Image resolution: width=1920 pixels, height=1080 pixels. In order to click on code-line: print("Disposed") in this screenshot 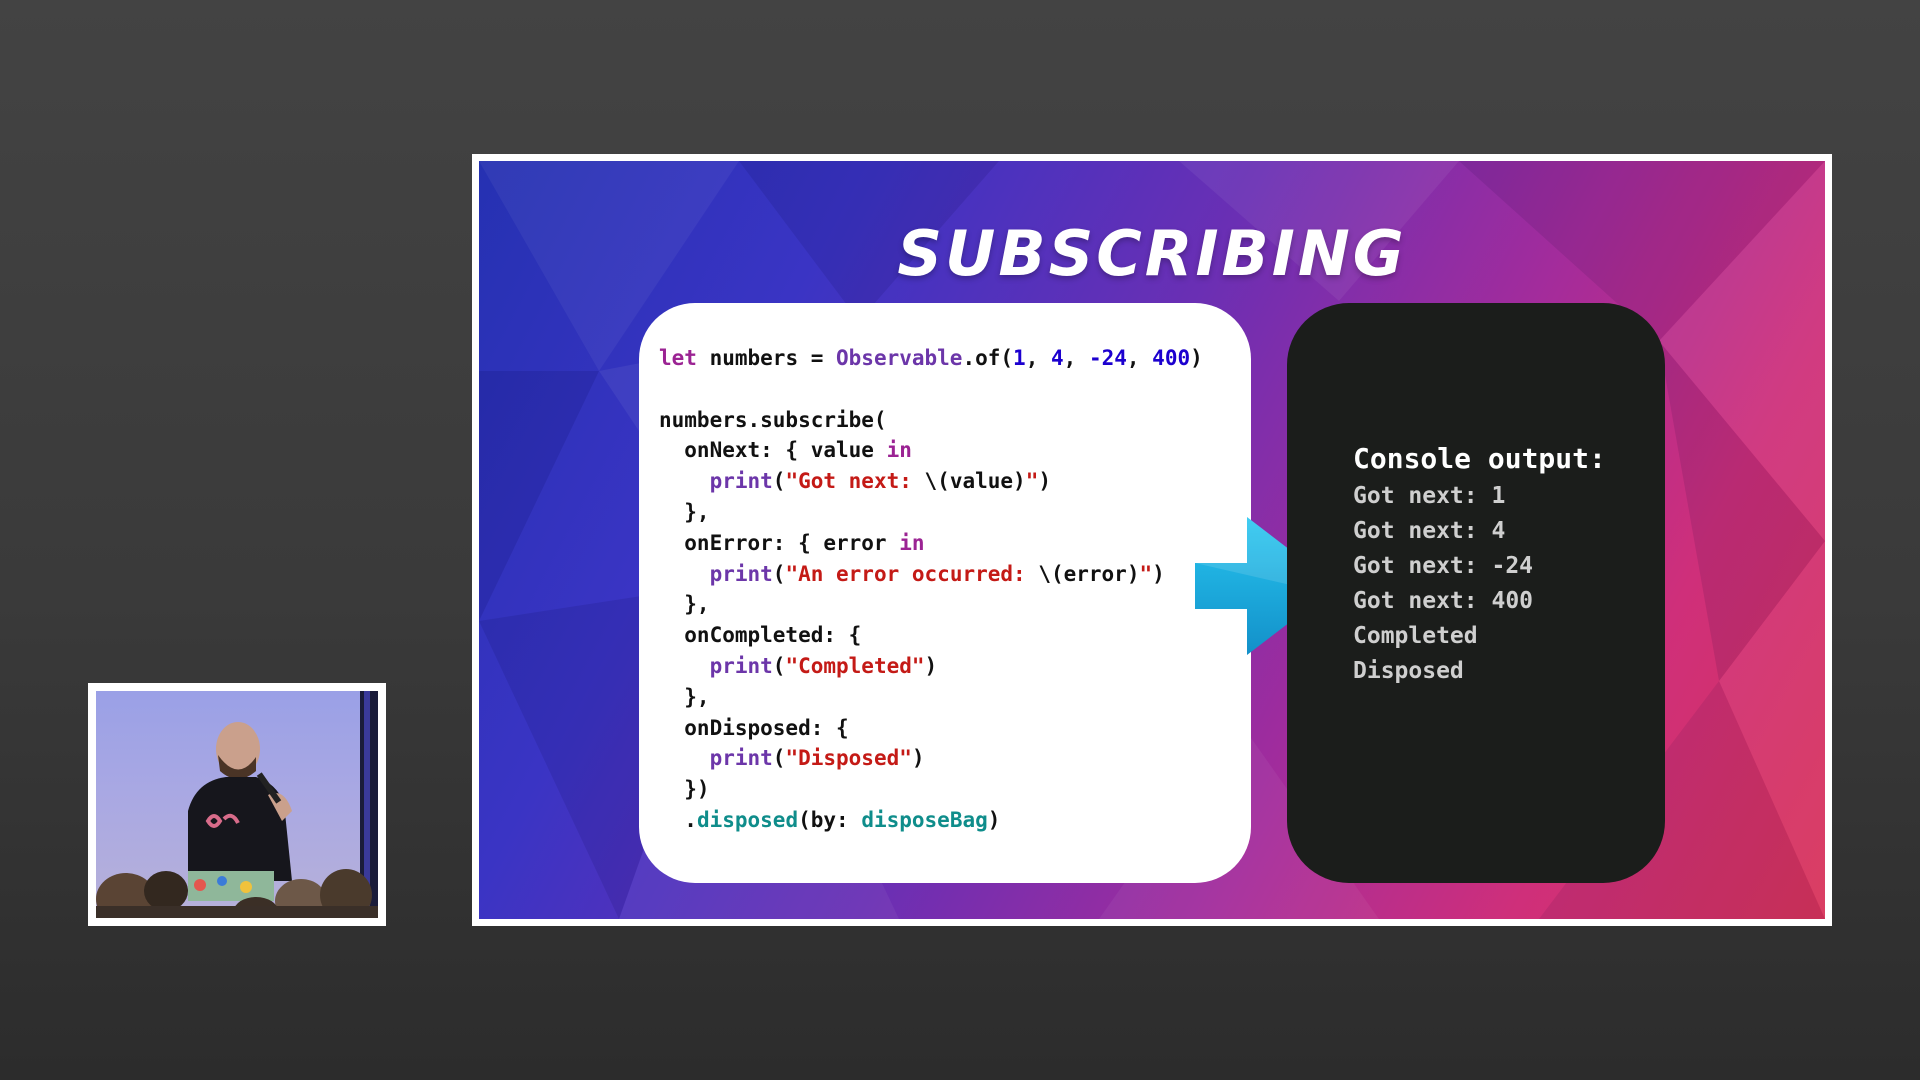, I will do `click(945, 758)`.